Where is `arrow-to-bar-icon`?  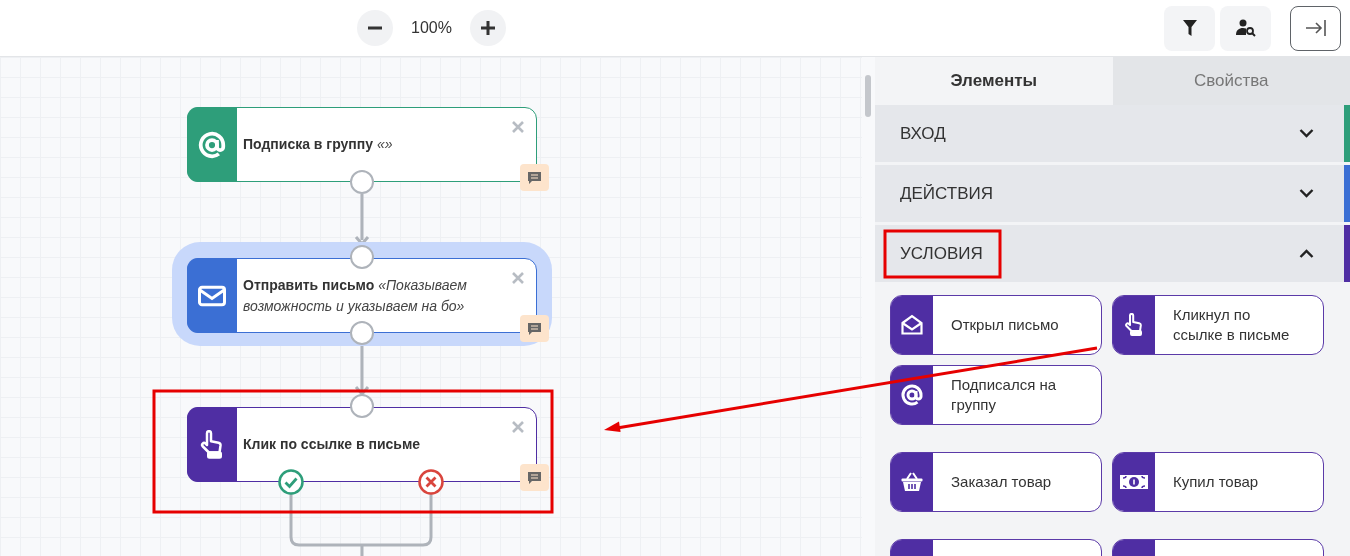 arrow-to-bar-icon is located at coordinates (1315, 28).